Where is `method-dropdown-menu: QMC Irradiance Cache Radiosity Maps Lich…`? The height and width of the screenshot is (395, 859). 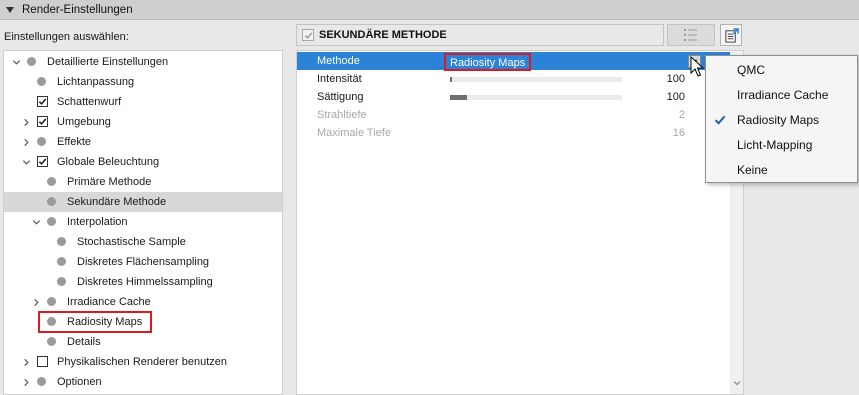 method-dropdown-menu: QMC Irradiance Cache Radiosity Maps Lich… is located at coordinates (781, 119).